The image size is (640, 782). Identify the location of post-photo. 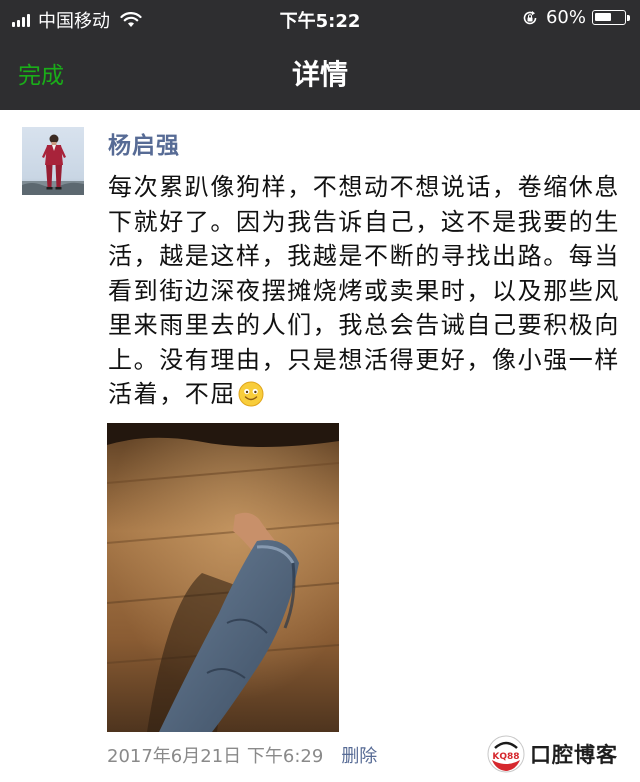
(223, 577).